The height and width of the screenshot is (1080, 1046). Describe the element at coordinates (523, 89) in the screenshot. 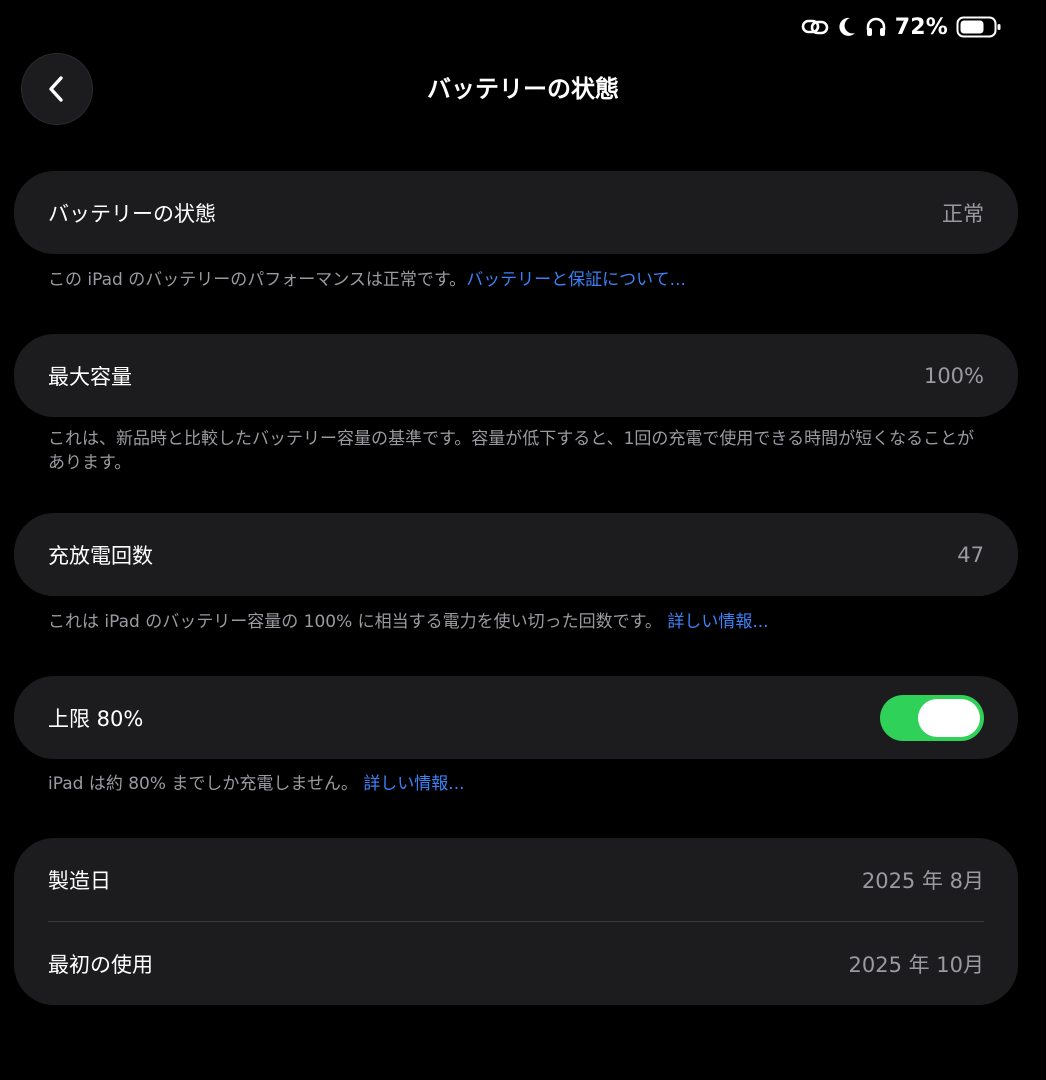

I see `page-title: バッテリーの状態` at that location.